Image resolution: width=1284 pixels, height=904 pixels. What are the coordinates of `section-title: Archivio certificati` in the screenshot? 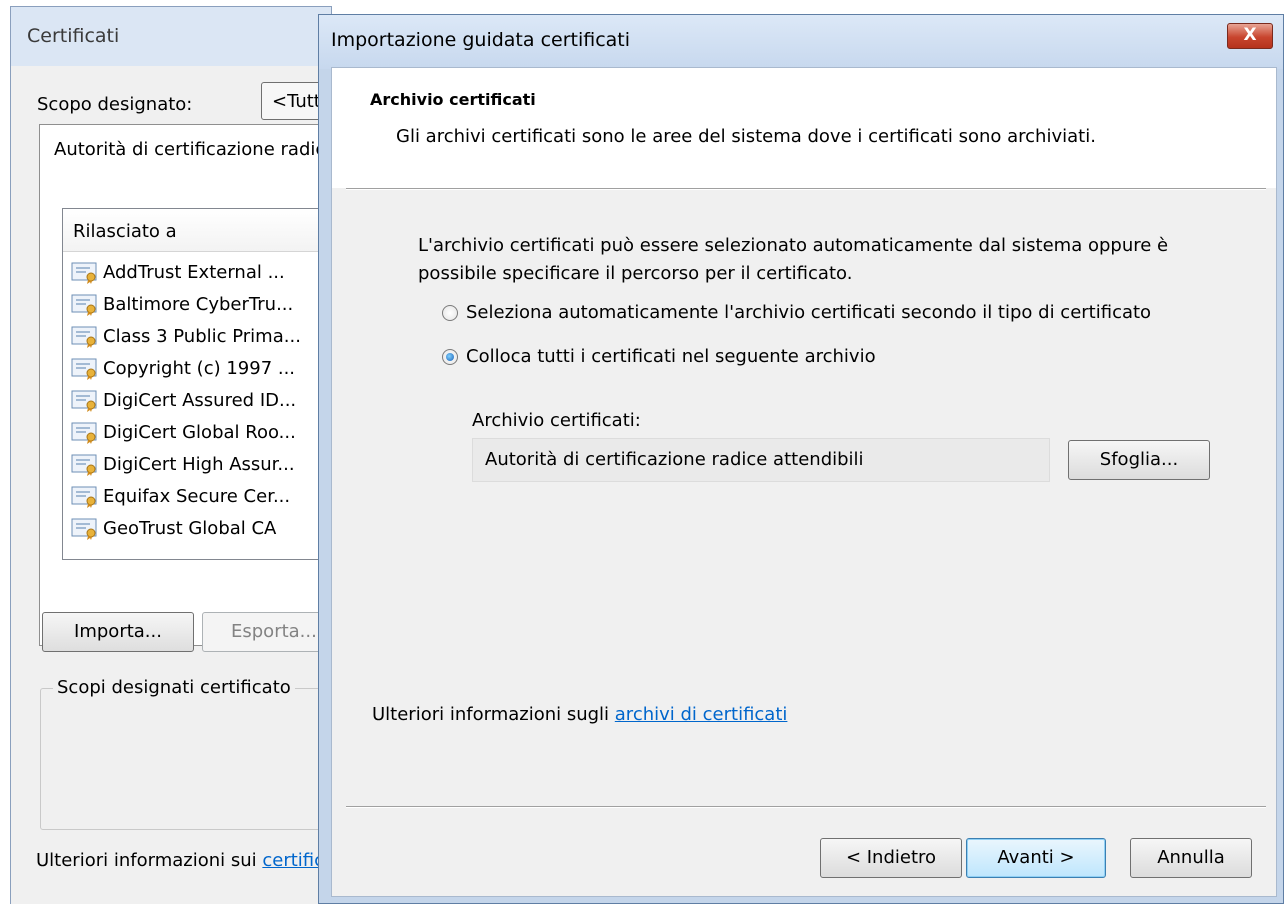 It's located at (453, 99).